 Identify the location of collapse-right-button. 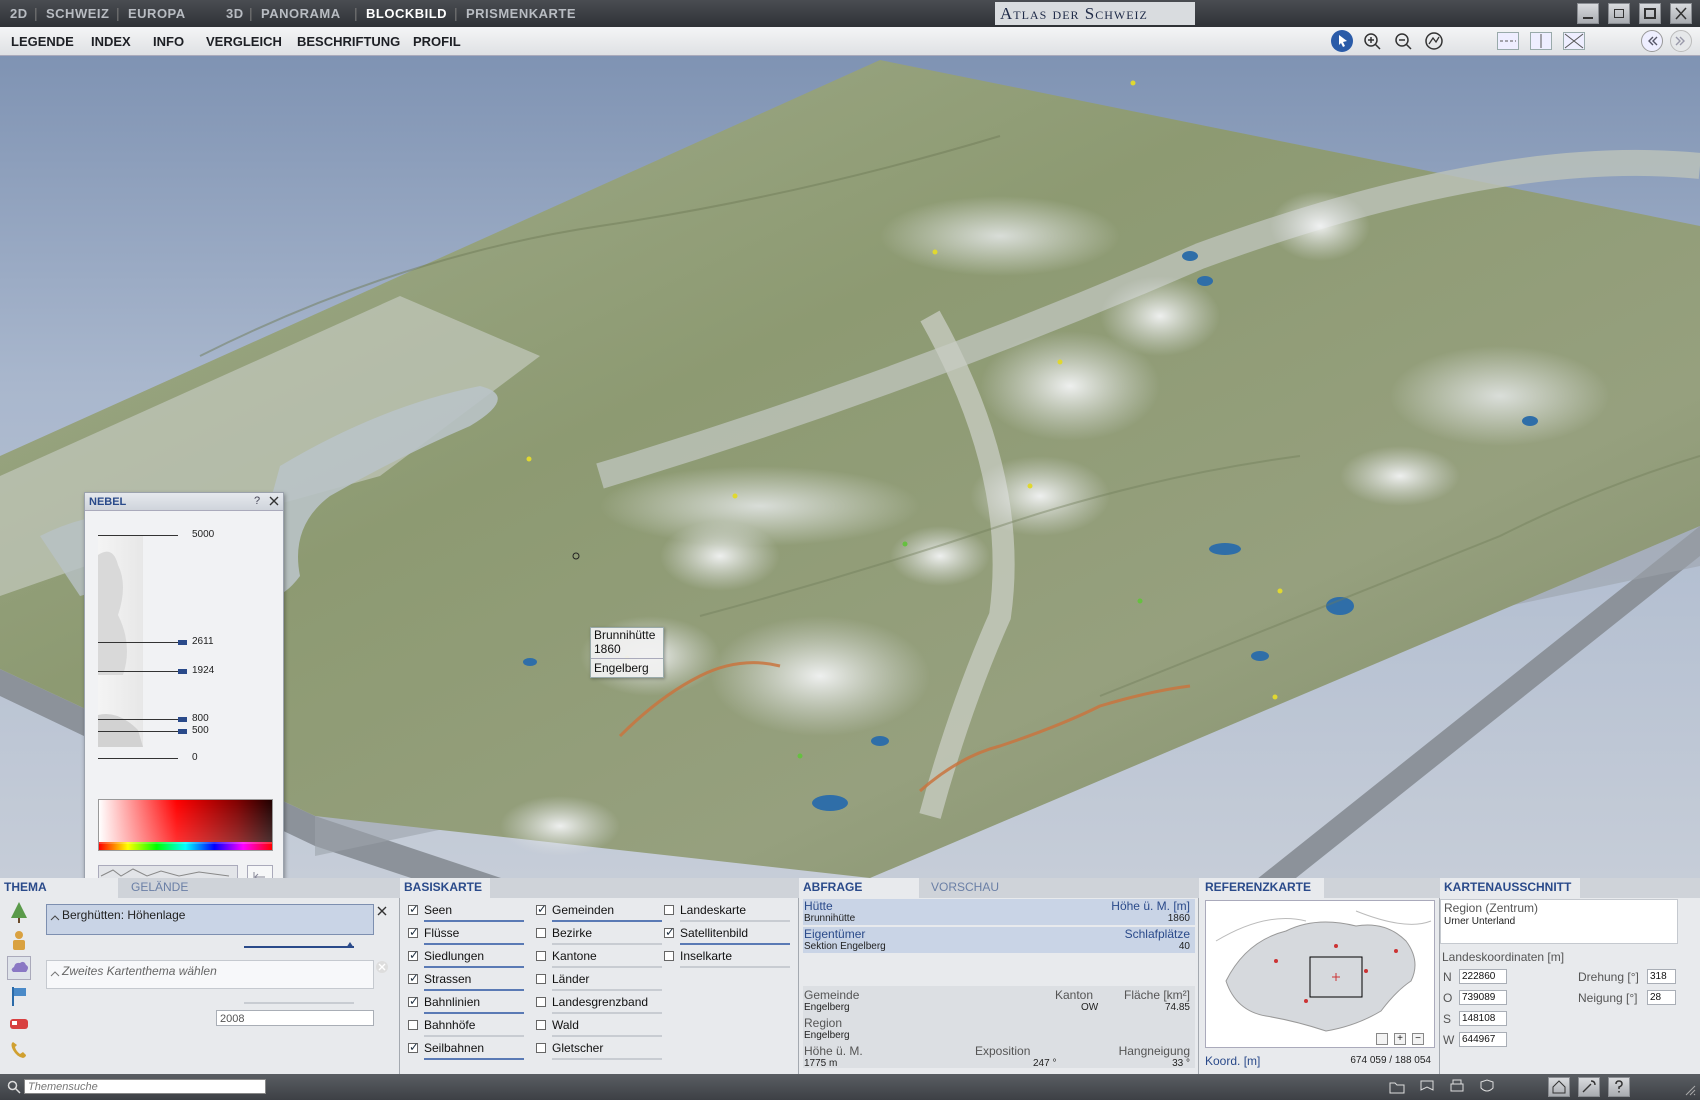
(1681, 41).